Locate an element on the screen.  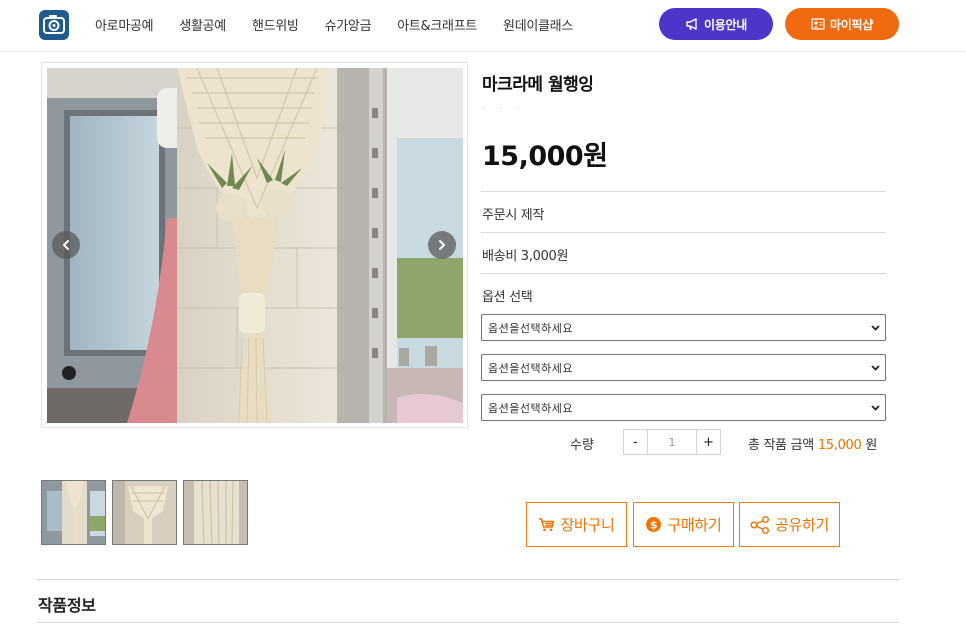
option-select-1: 옵션을선택하세요 is located at coordinates (683, 327).